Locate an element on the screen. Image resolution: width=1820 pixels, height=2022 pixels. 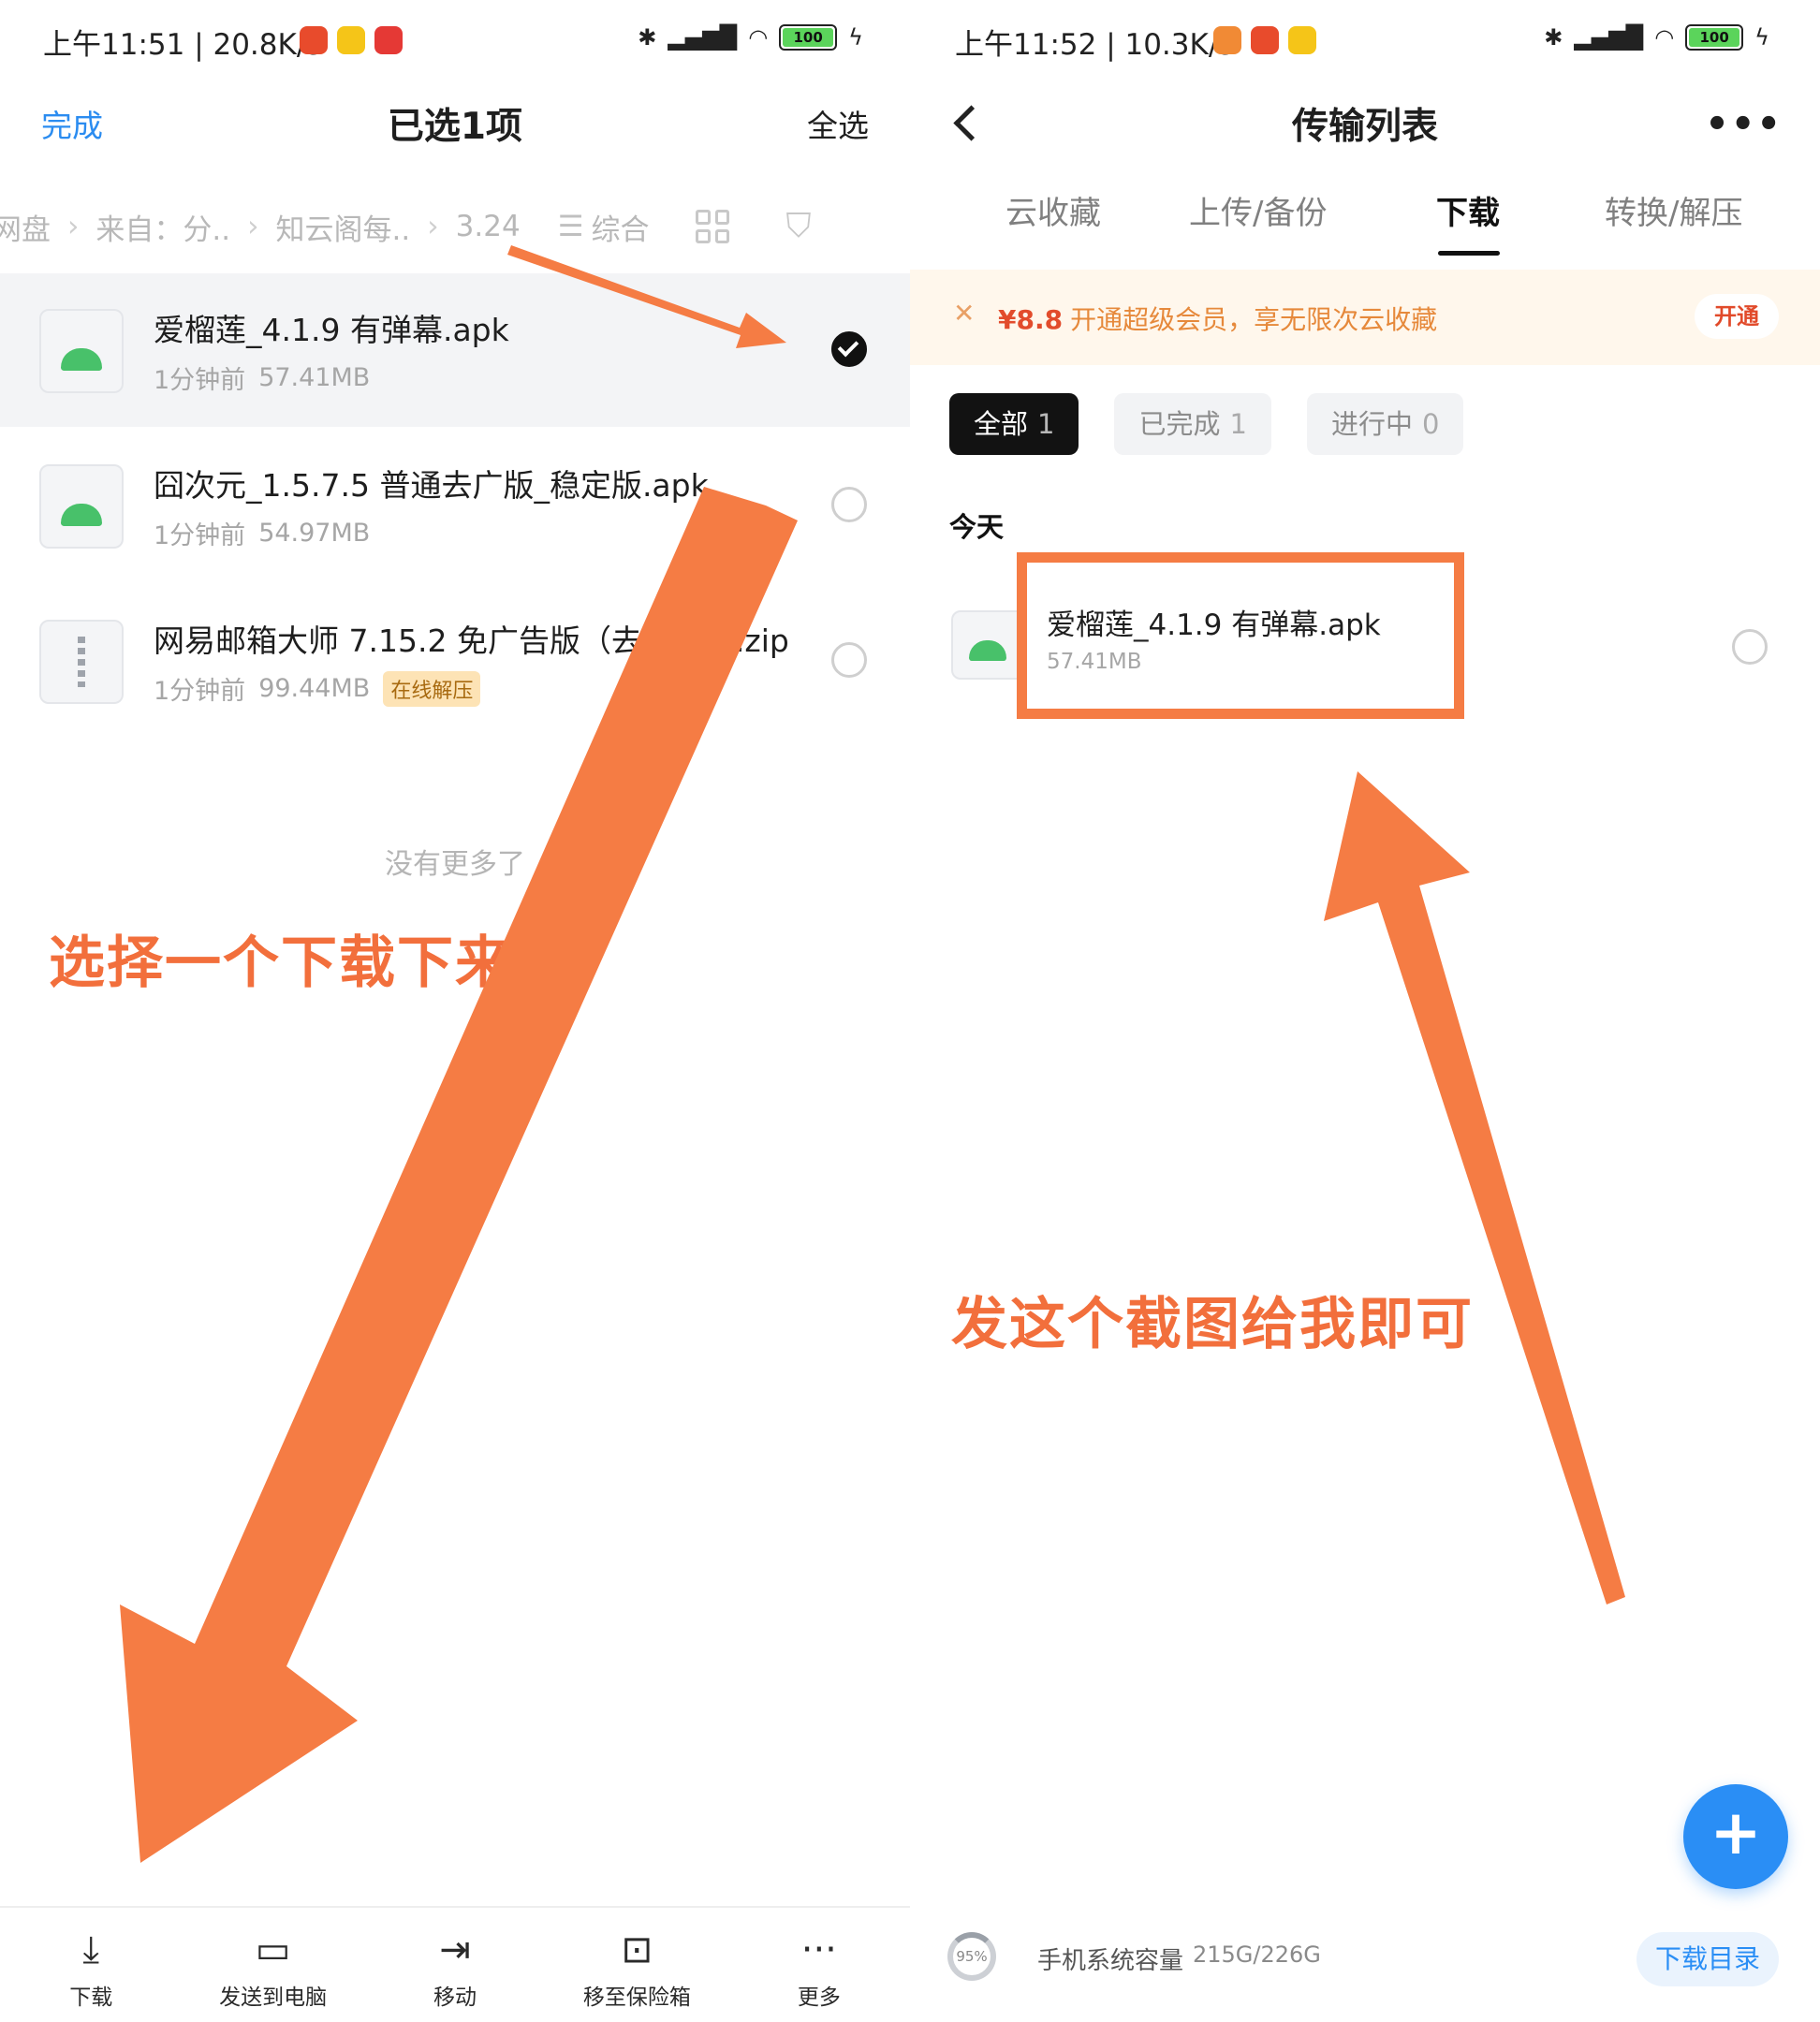
annotation-highlight-box is located at coordinates (1240, 635).